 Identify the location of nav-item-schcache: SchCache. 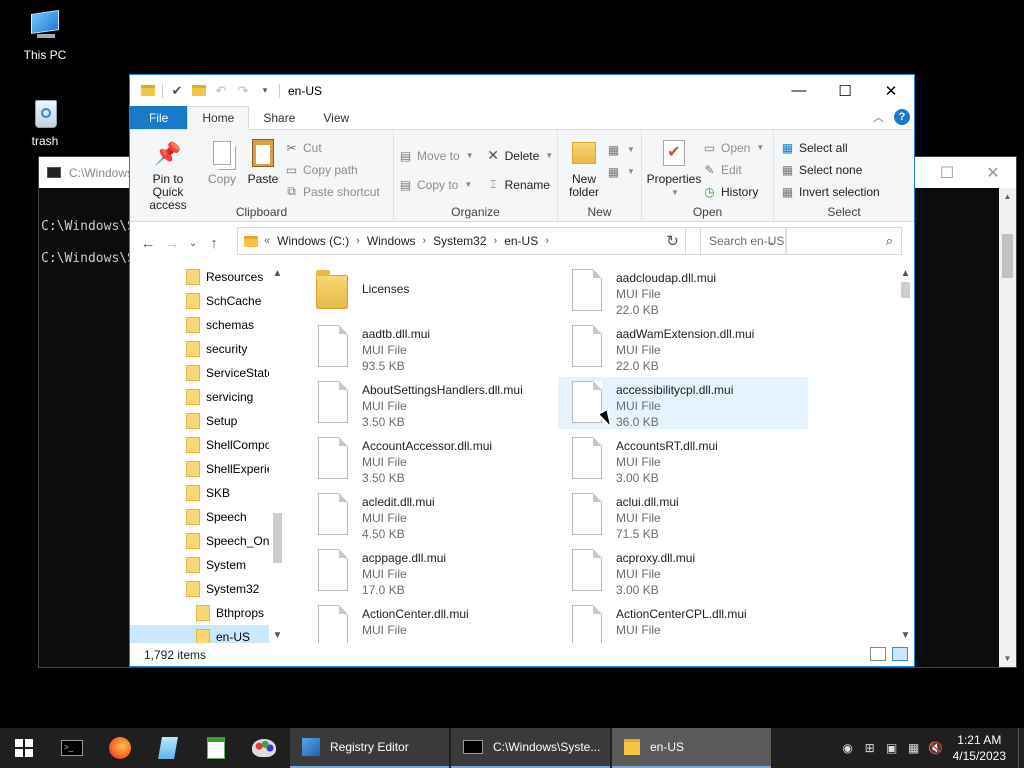
(201, 301).